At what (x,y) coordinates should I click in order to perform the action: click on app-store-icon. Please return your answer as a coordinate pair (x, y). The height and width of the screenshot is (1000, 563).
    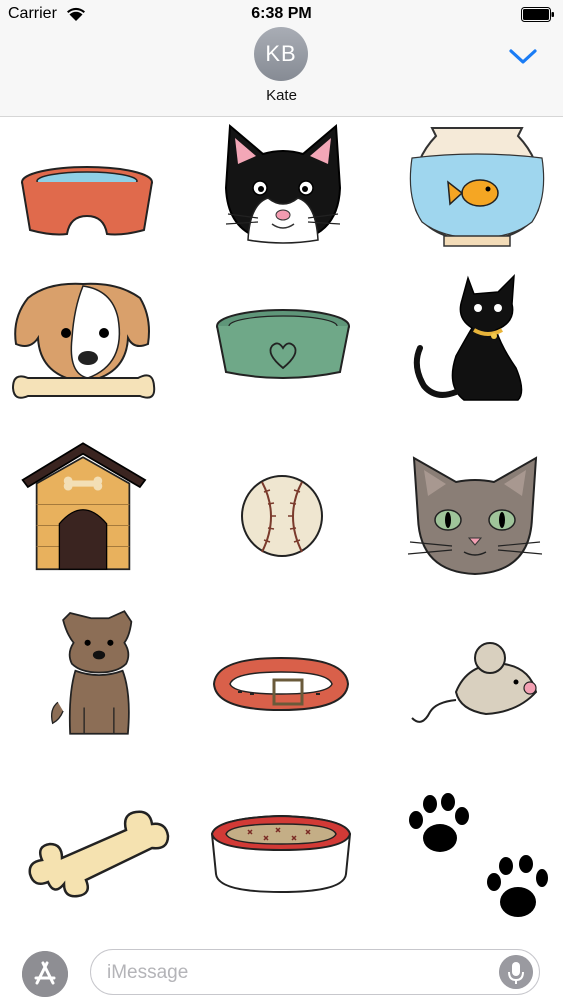
    Looking at the image, I should click on (45, 974).